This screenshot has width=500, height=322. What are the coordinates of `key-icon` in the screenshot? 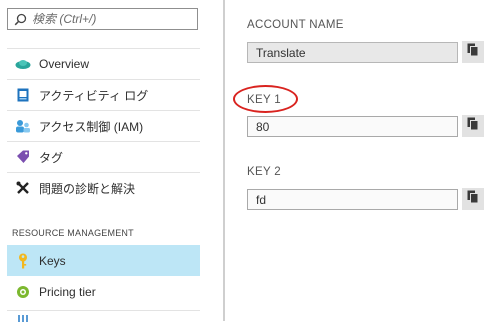 It's located at (23, 261).